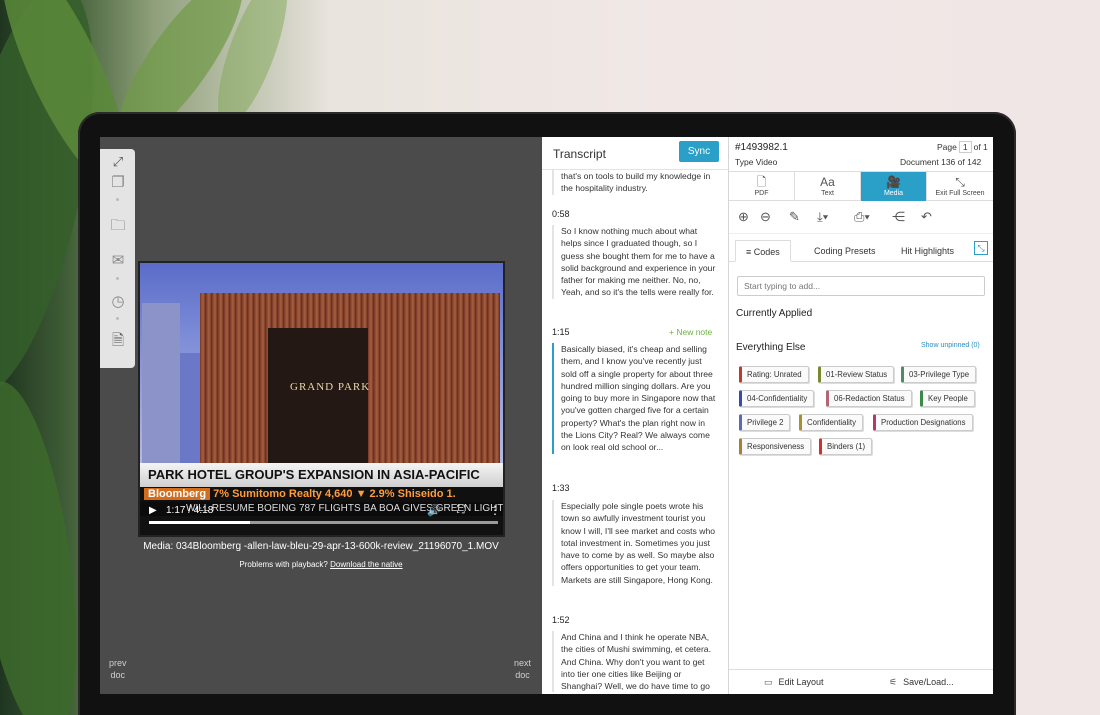 The height and width of the screenshot is (715, 1100). I want to click on everything-else-heading: Everything Else, so click(771, 347).